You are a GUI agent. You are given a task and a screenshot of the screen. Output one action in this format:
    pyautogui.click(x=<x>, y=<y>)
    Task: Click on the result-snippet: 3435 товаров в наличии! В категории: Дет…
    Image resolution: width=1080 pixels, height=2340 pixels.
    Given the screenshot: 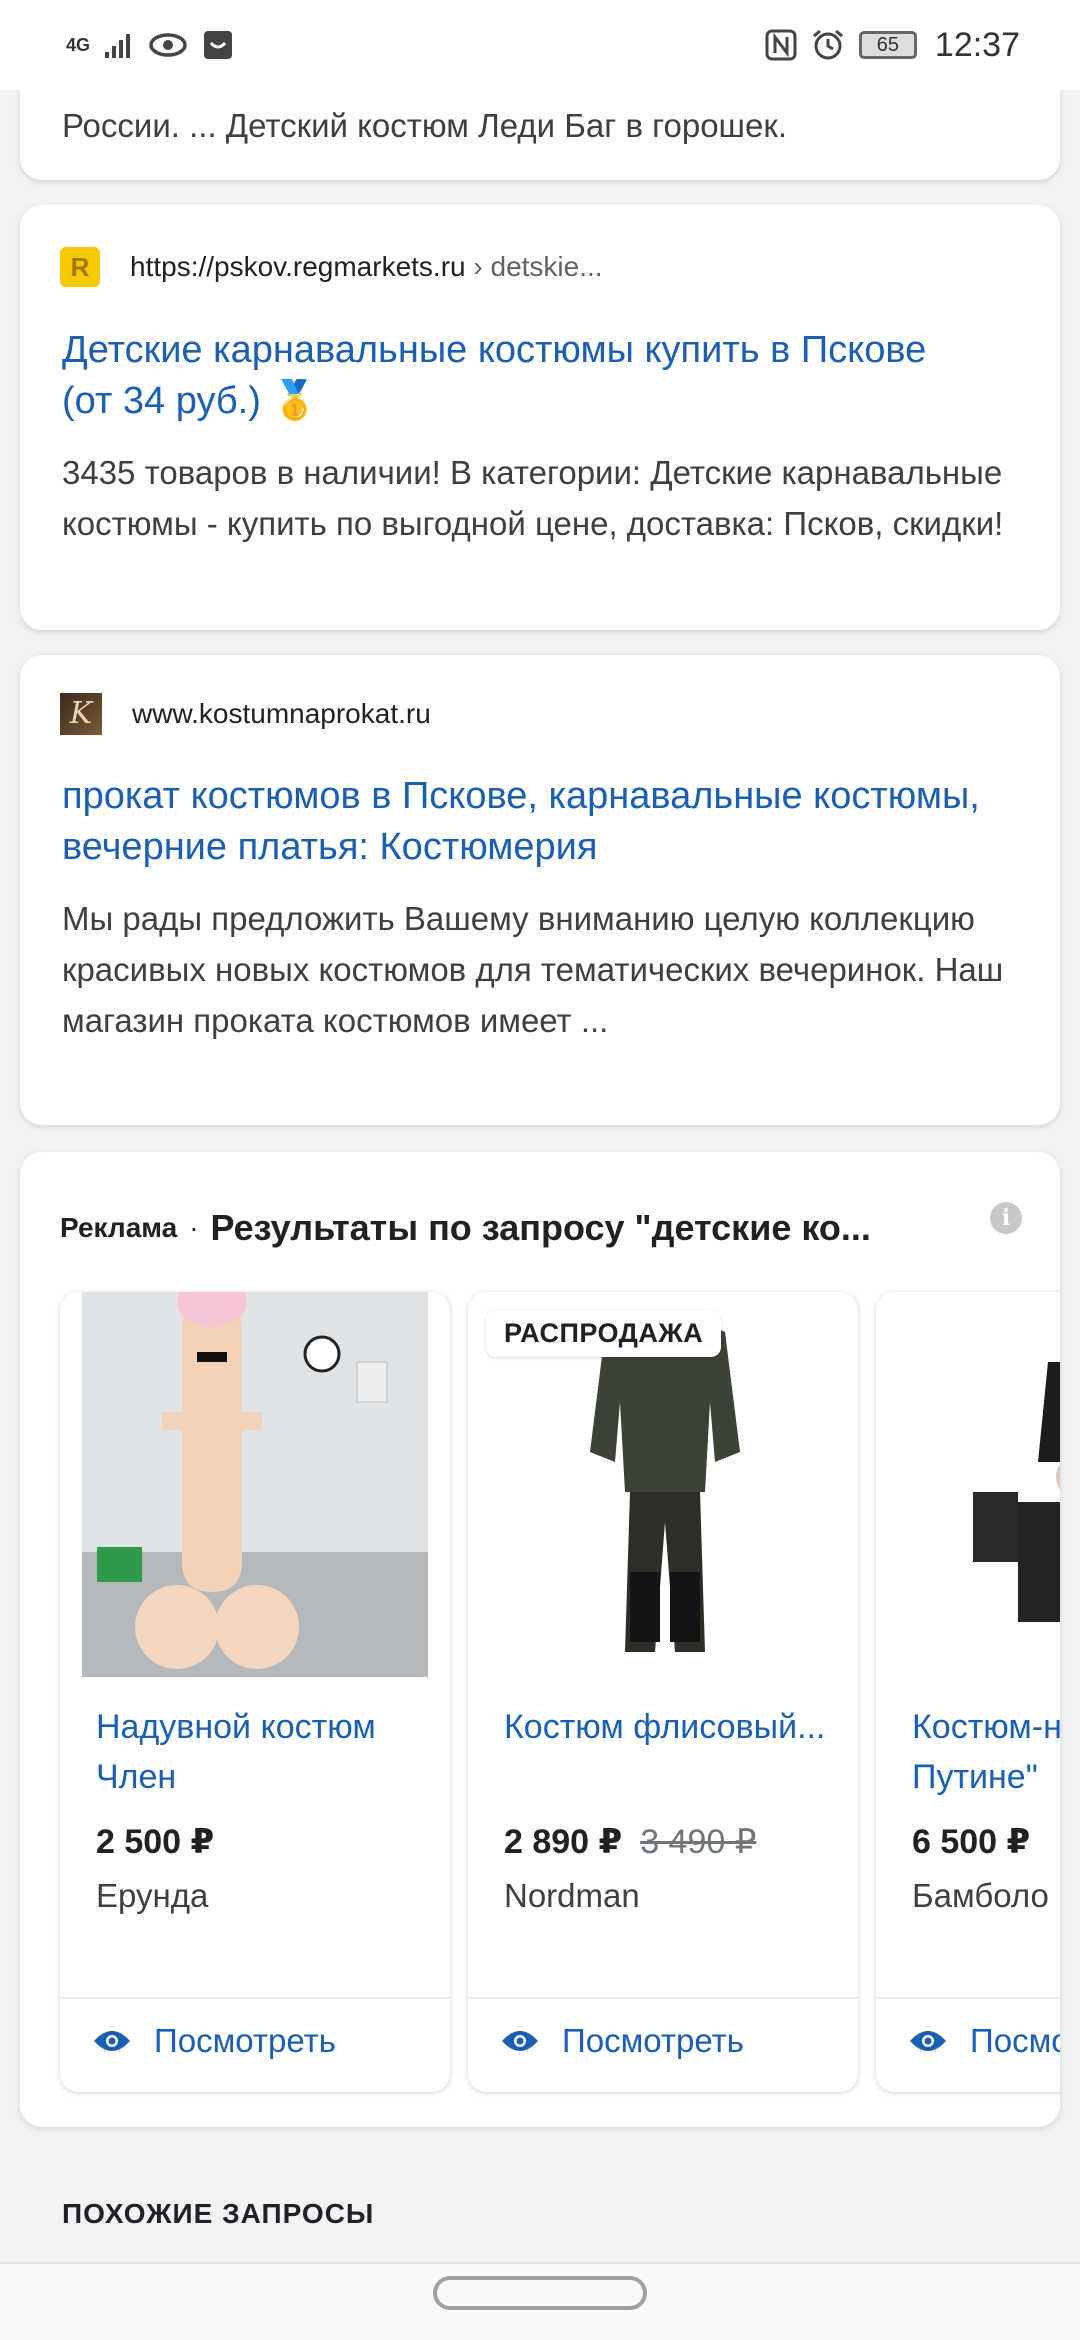 What is the action you would take?
    pyautogui.click(x=533, y=498)
    